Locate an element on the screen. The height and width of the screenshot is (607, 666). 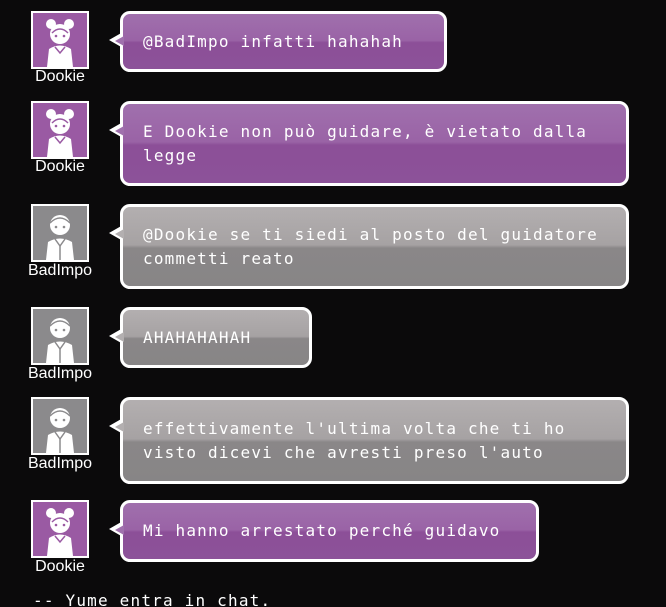
message-text: AHAHAHAHAH is located at coordinates (197, 337).